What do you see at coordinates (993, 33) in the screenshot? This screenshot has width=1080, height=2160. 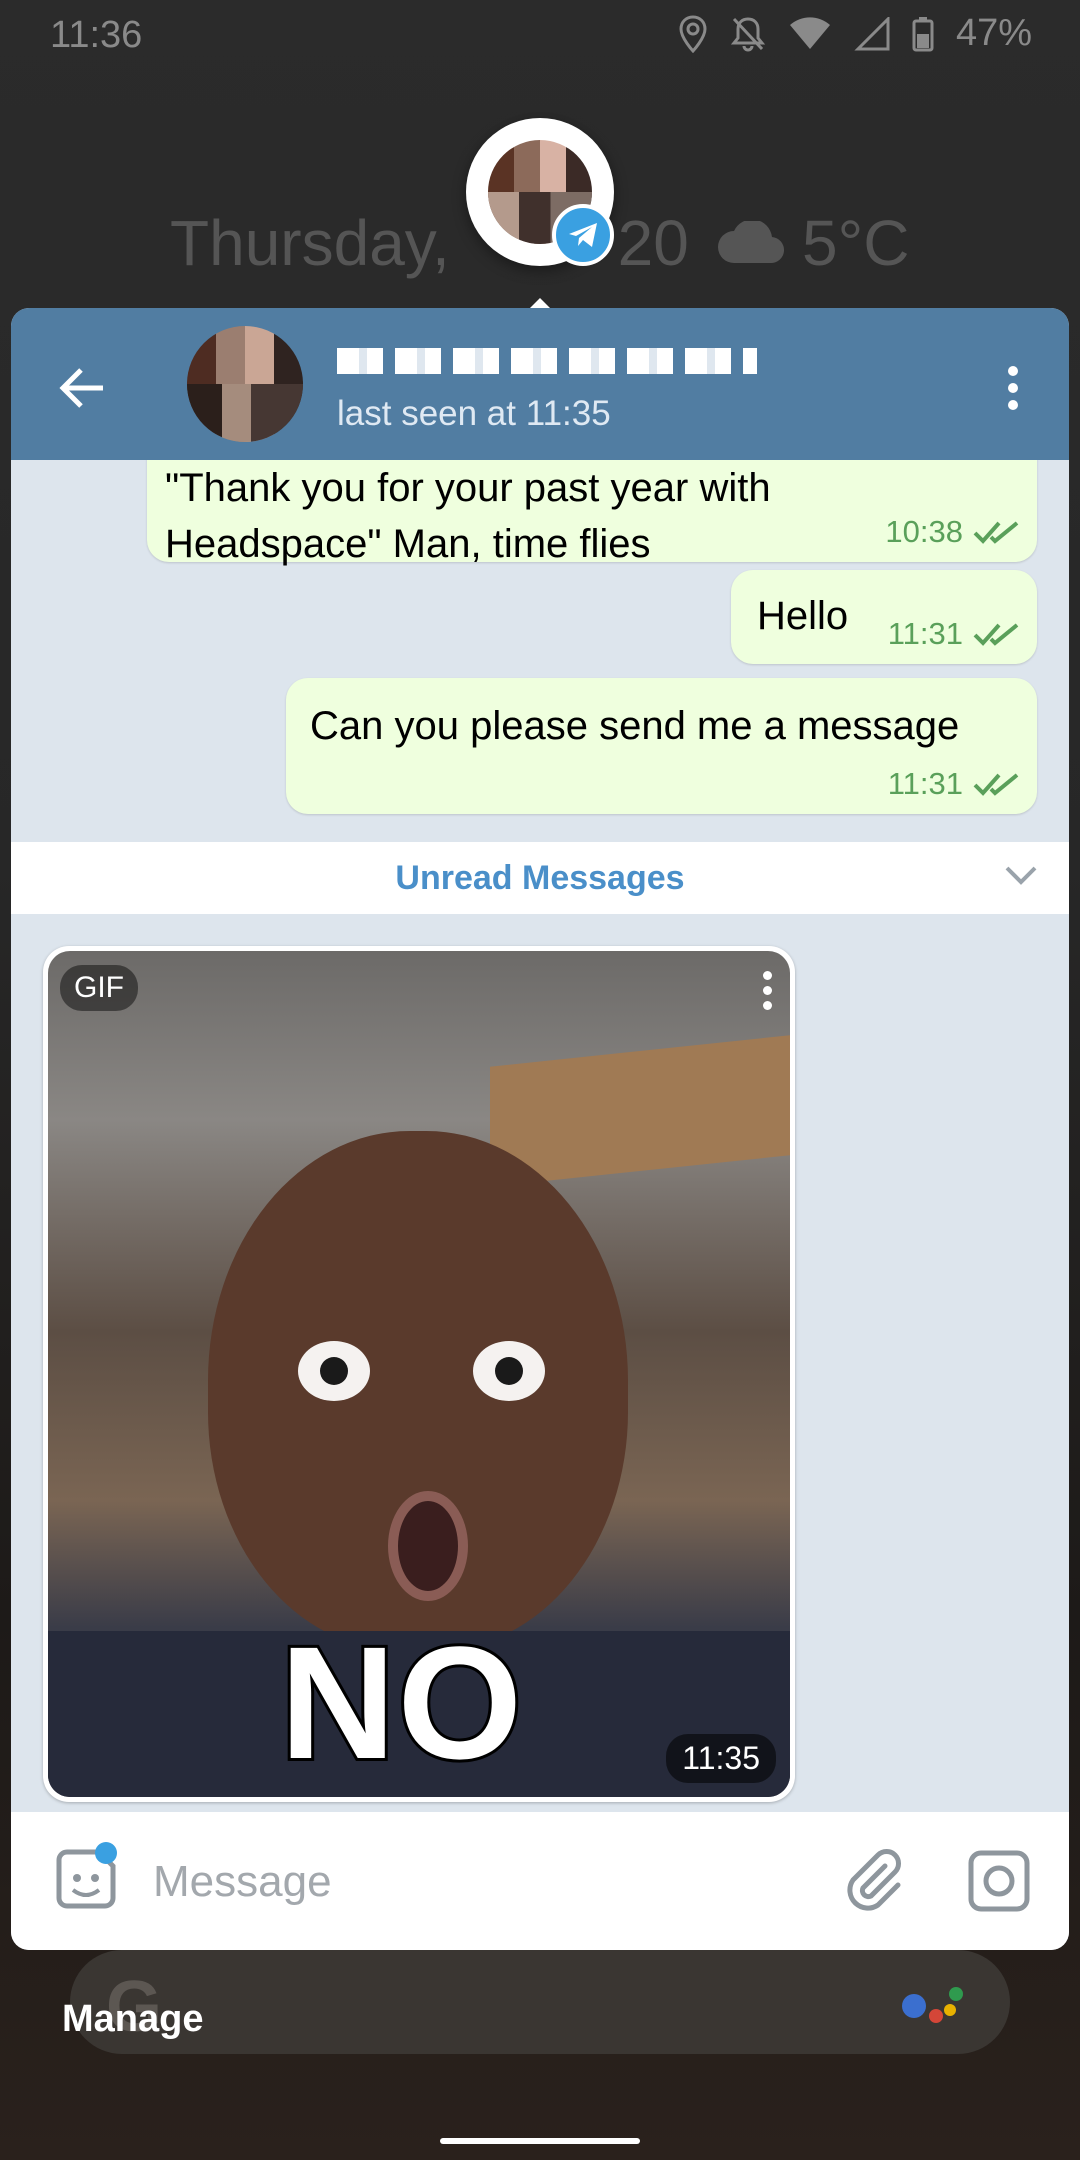 I see `battery-percent: 47%` at bounding box center [993, 33].